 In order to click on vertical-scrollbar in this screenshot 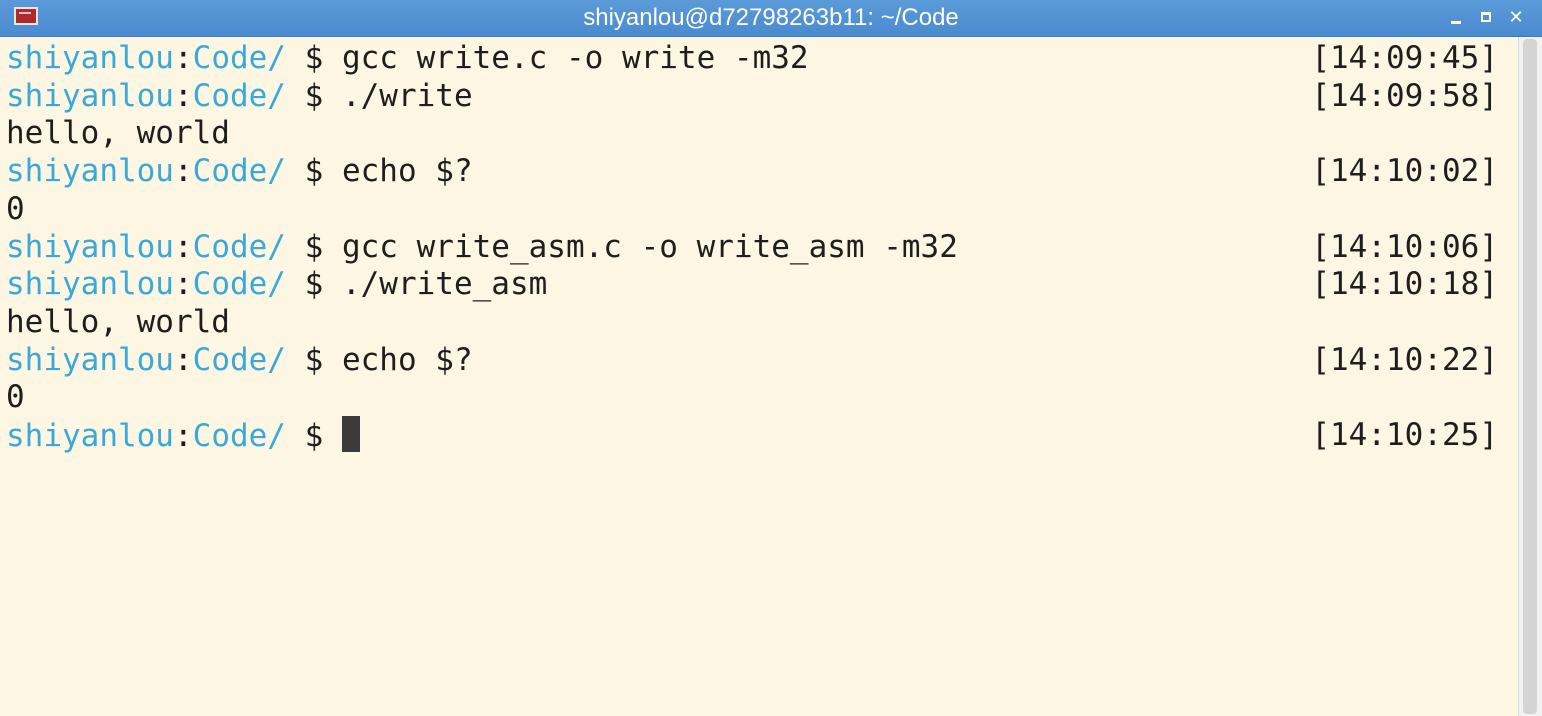, I will do `click(1530, 376)`.